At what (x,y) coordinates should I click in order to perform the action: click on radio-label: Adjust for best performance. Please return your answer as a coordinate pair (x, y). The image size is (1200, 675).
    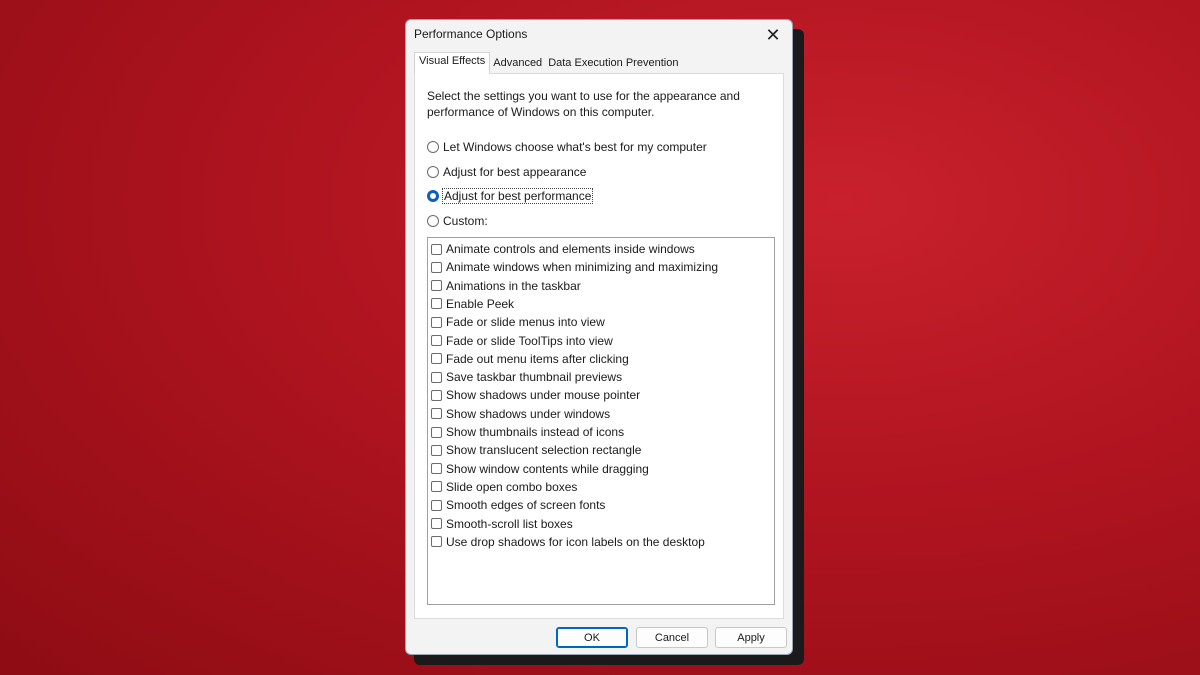
    Looking at the image, I should click on (517, 196).